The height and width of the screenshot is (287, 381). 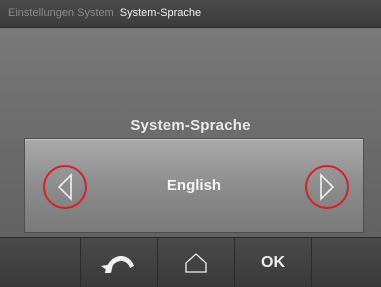 What do you see at coordinates (160, 13) in the screenshot?
I see `breadcrumb-current: System-Sprache` at bounding box center [160, 13].